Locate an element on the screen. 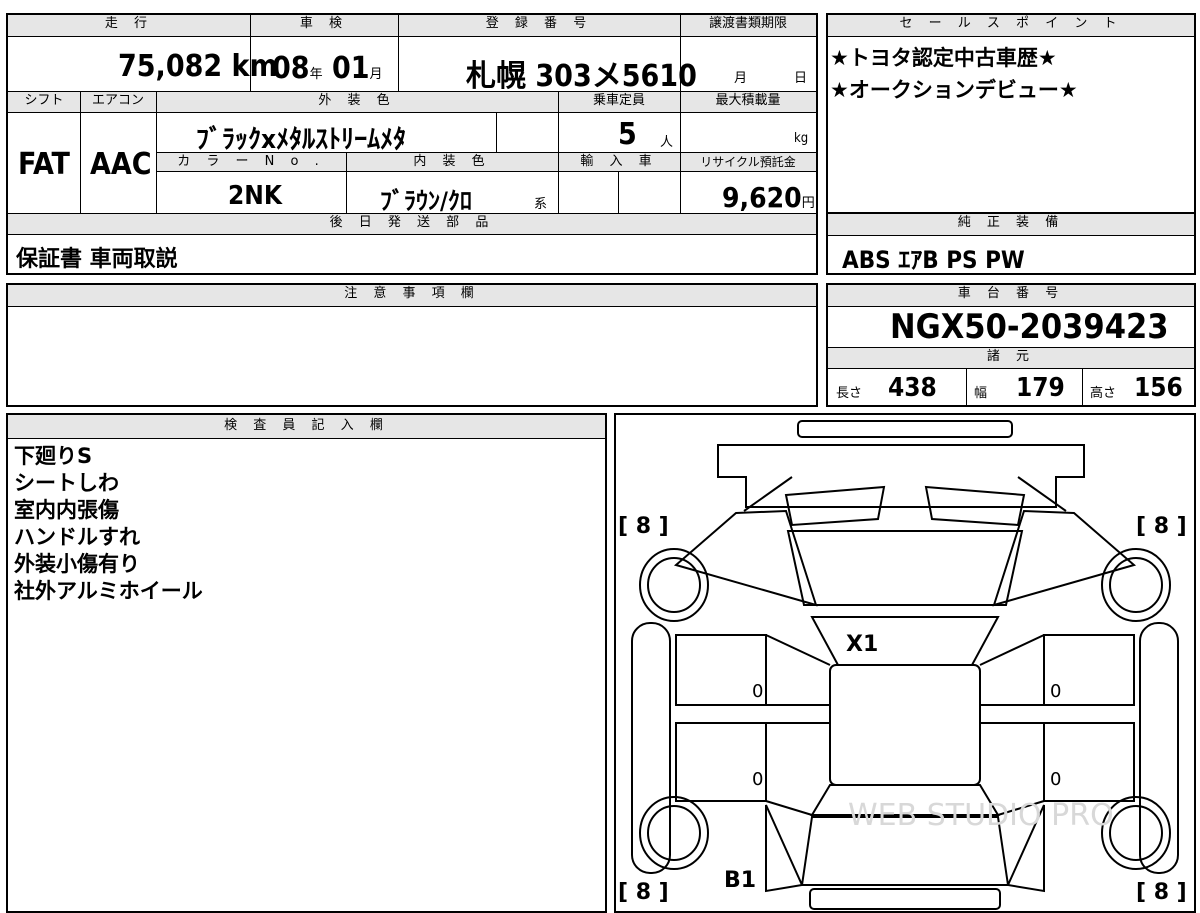 The image size is (1200, 913). chassis-label: 車 台 番 号 is located at coordinates (1011, 296).